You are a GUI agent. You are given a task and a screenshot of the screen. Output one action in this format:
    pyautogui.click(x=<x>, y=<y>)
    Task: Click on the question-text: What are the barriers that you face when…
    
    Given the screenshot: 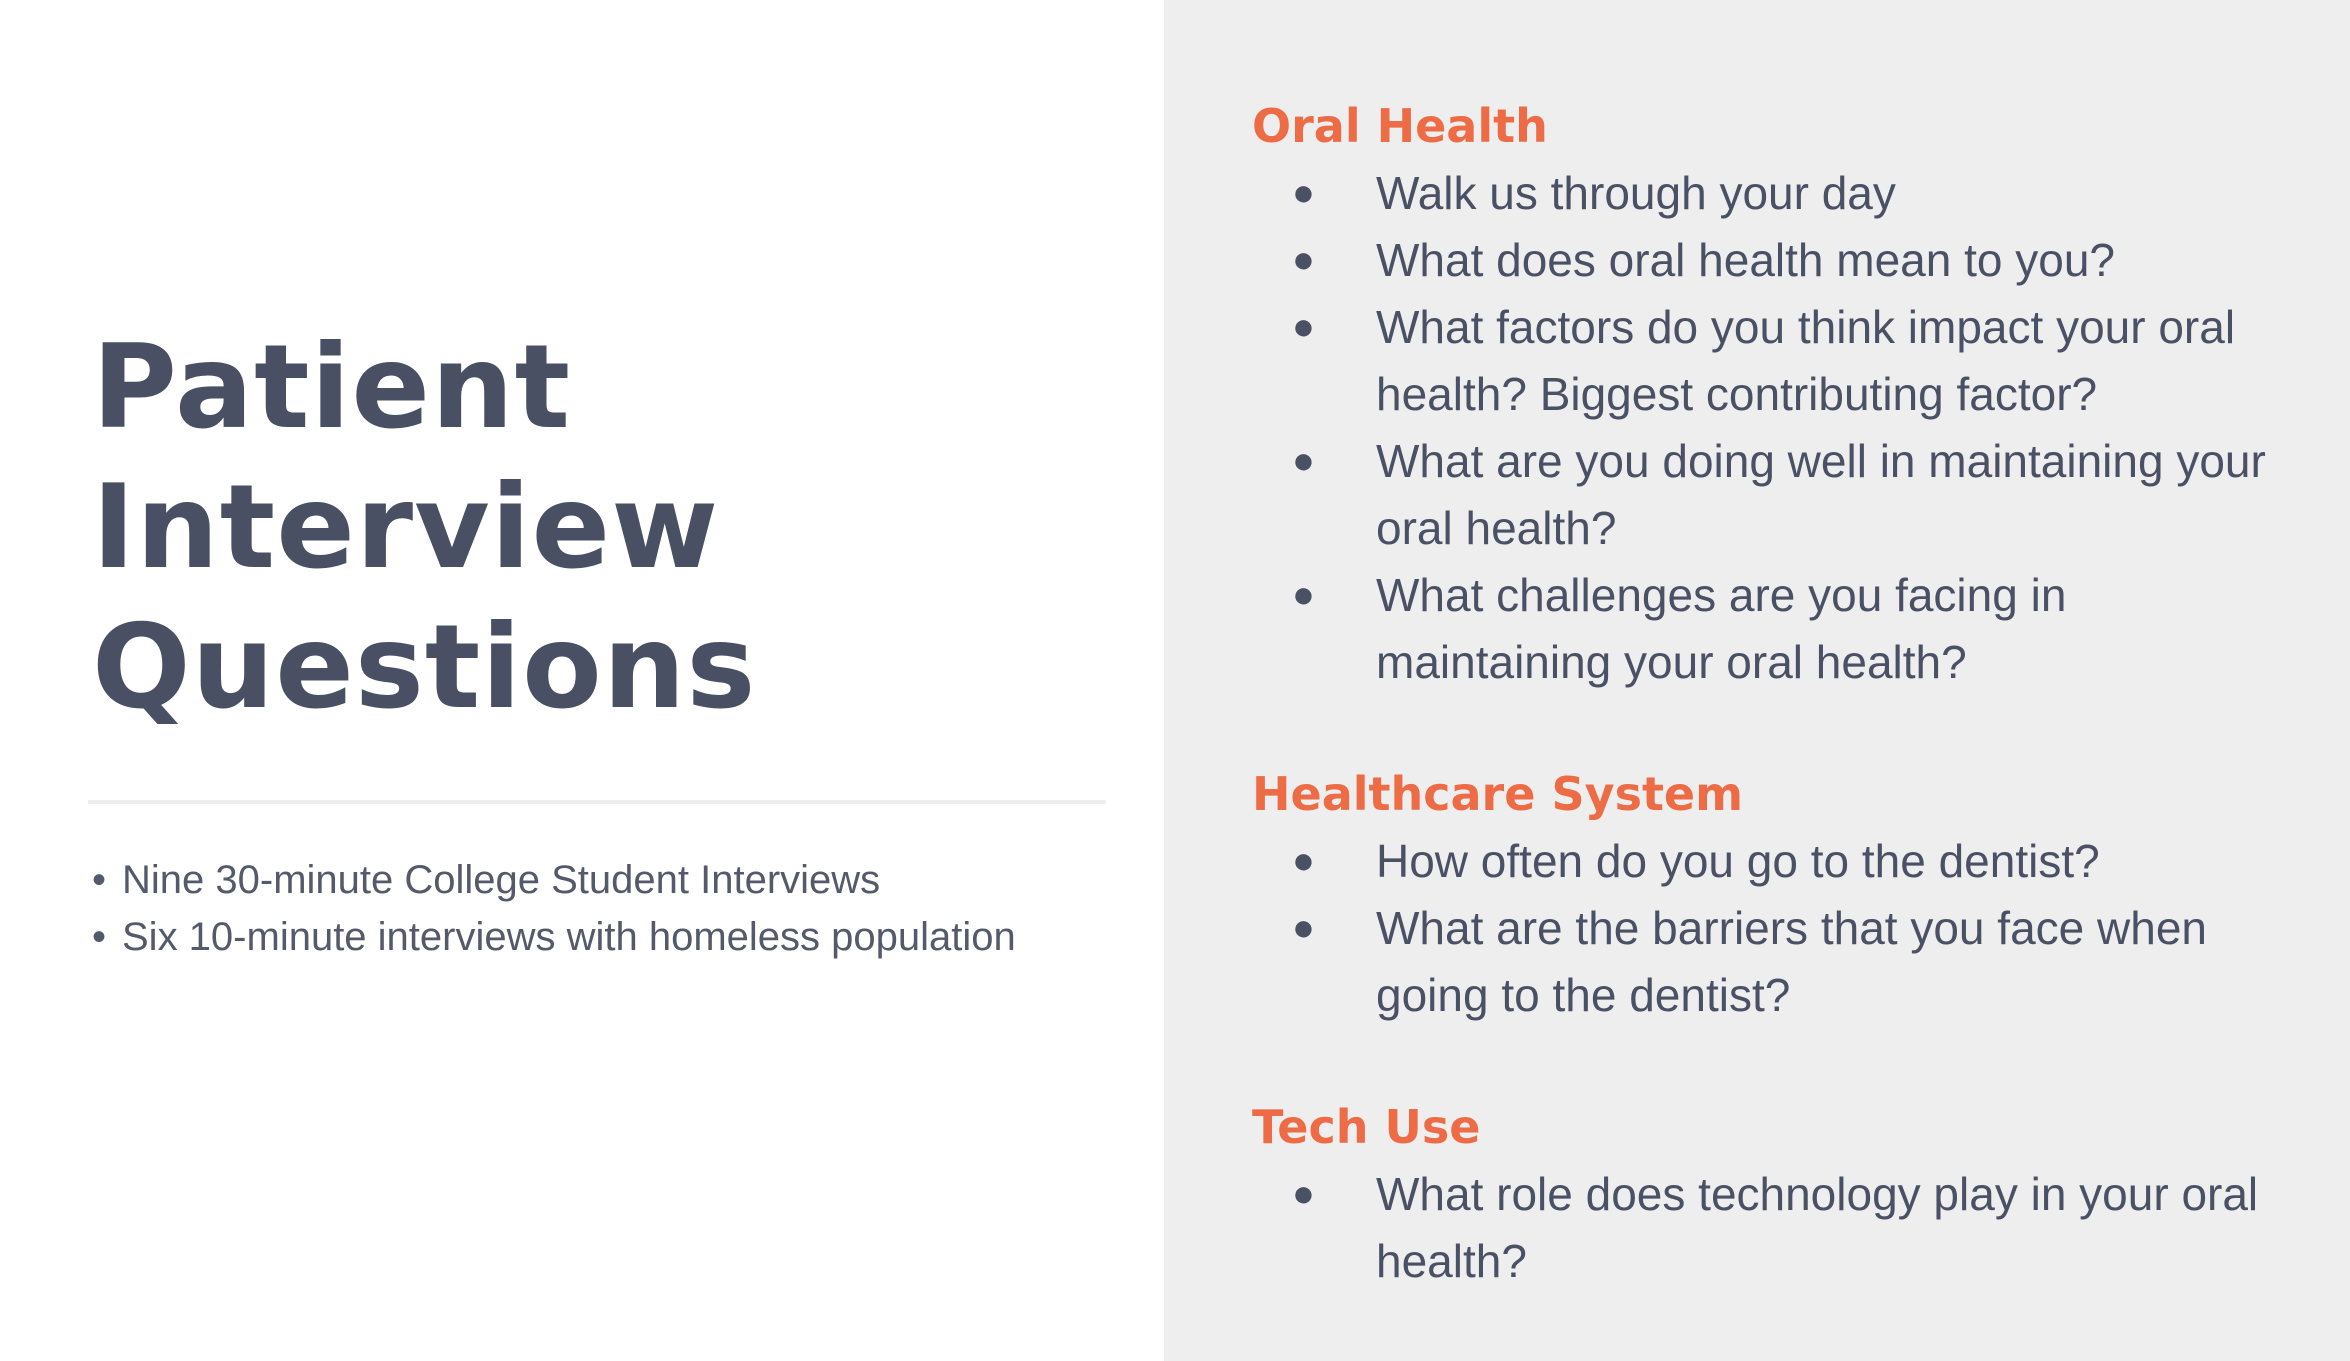 What is the action you would take?
    pyautogui.click(x=1791, y=961)
    